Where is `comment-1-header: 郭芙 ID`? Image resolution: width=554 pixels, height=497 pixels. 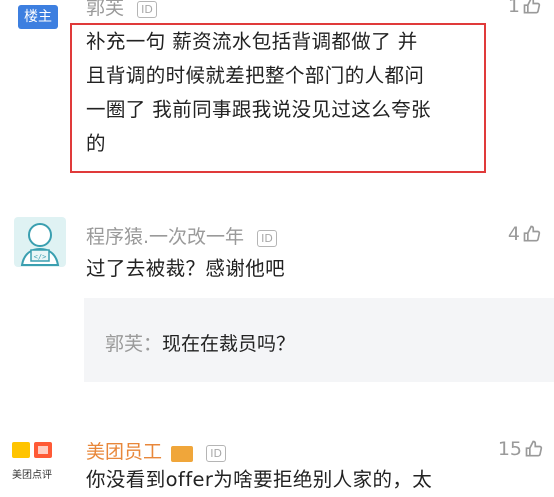 comment-1-header: 郭芙 ID is located at coordinates (121, 10).